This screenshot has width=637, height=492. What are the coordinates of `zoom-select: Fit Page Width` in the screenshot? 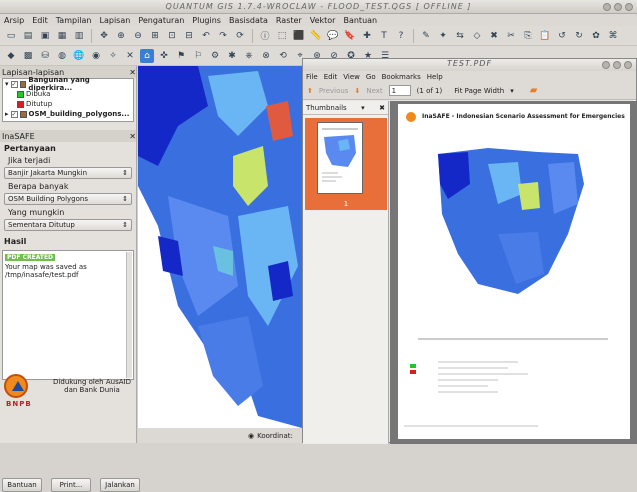 It's located at (479, 91).